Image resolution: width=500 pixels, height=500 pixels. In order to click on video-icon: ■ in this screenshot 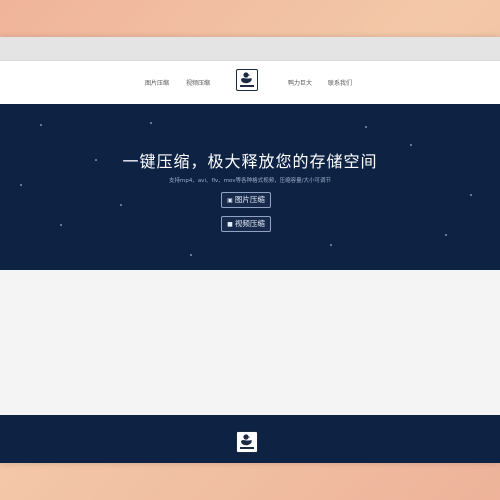, I will do `click(230, 224)`.